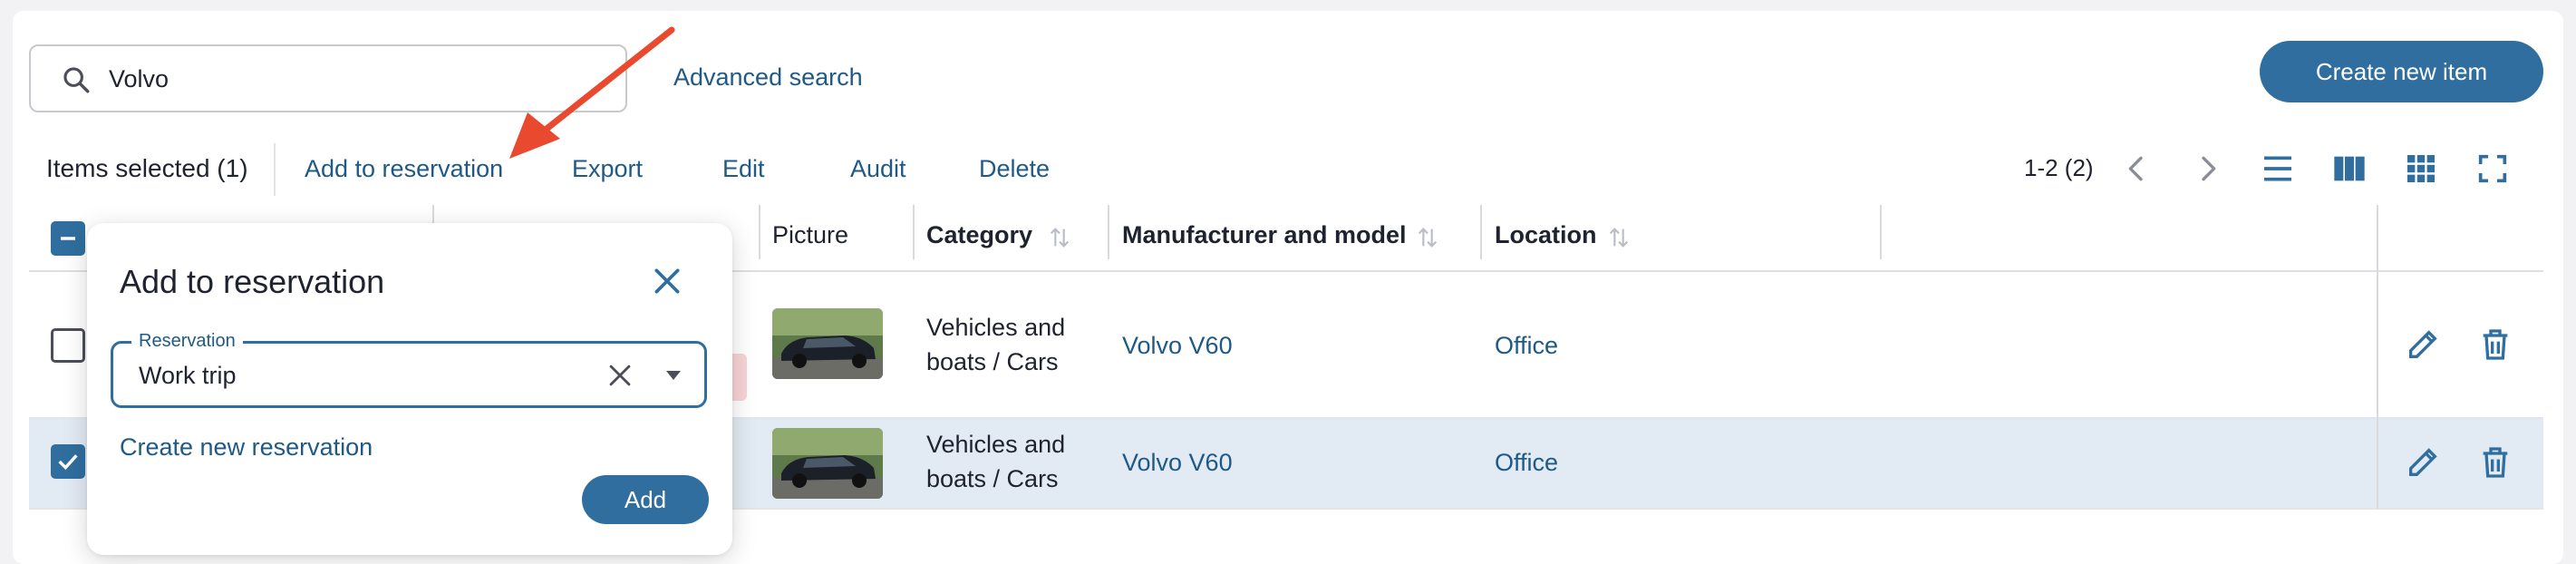 The image size is (2576, 564). Describe the element at coordinates (2421, 169) in the screenshot. I see `grid-view-icon` at that location.